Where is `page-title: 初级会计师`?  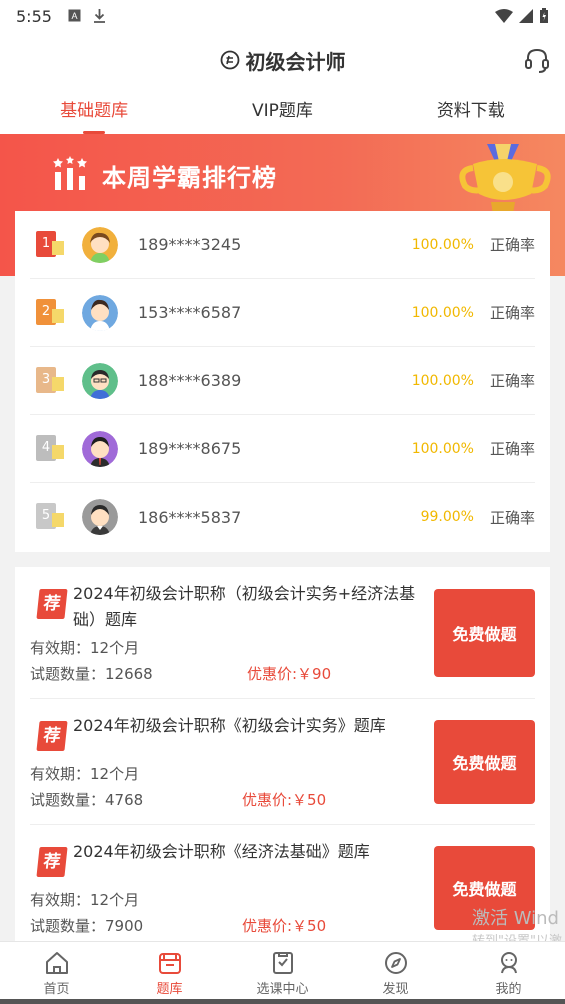
page-title: 初级会计师 is located at coordinates (296, 60).